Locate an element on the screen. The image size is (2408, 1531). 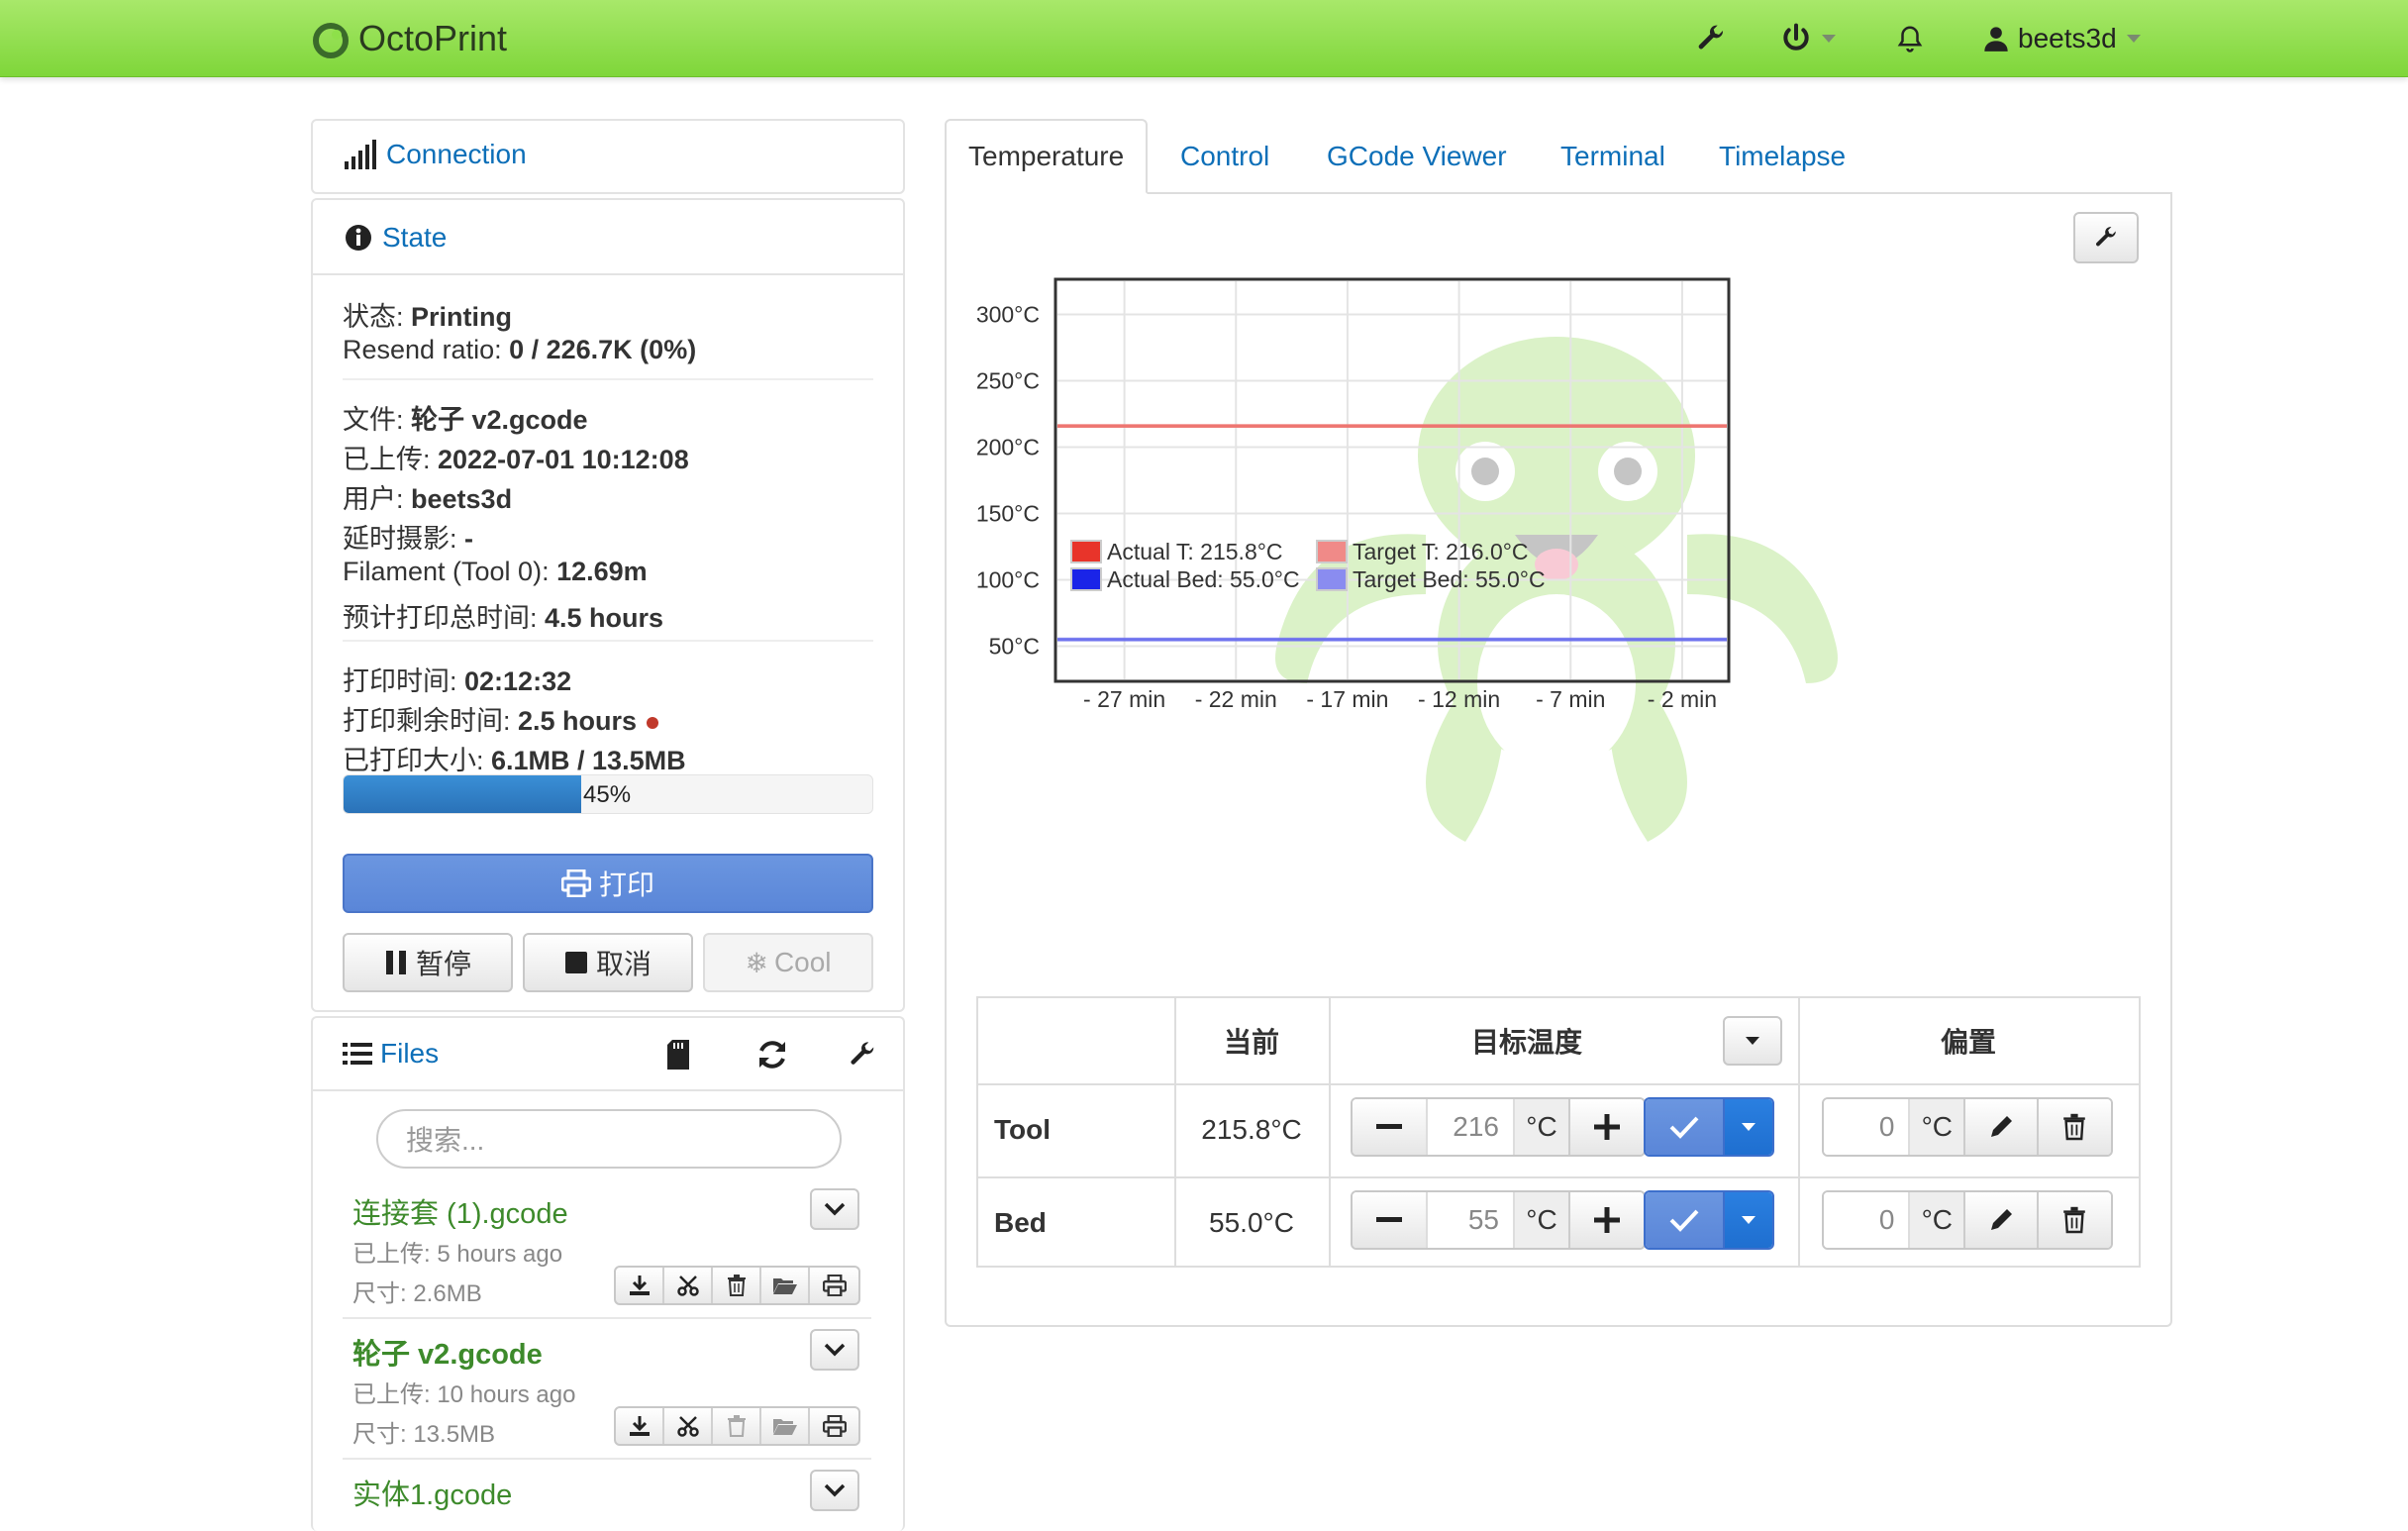
tool-target-set-button is located at coordinates (1684, 1127).